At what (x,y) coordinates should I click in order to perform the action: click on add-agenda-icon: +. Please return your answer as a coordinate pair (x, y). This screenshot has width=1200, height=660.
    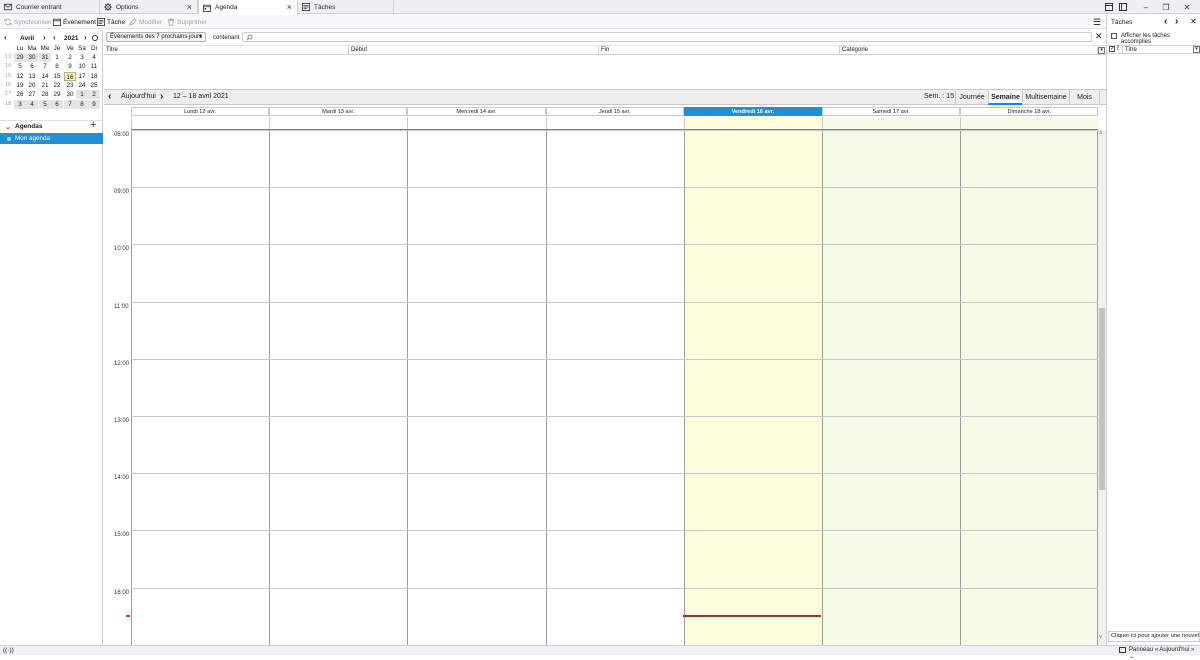
    Looking at the image, I should click on (93, 125).